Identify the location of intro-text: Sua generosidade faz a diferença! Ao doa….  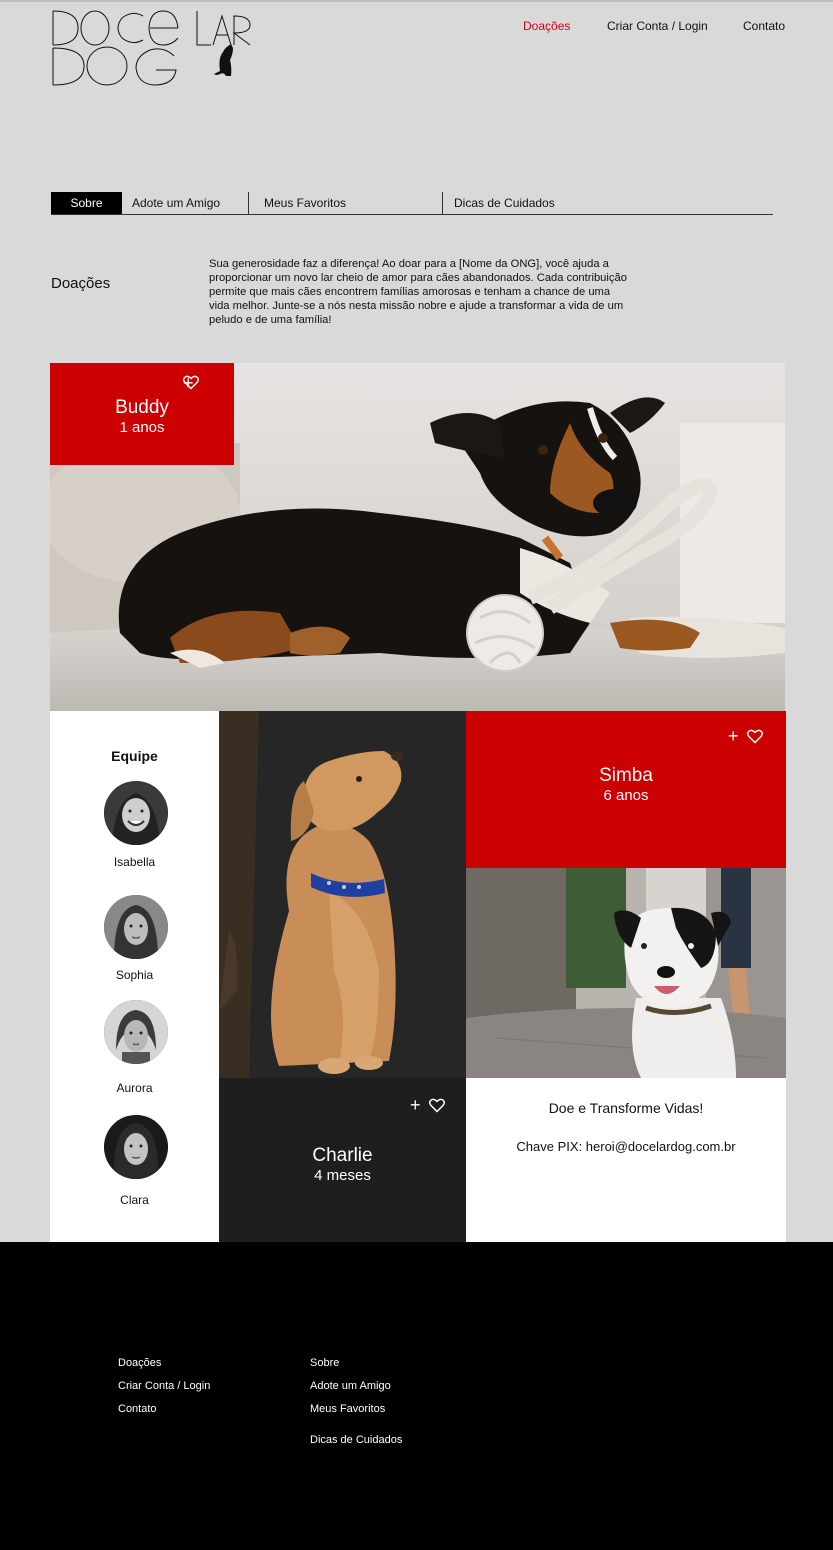
(418, 292).